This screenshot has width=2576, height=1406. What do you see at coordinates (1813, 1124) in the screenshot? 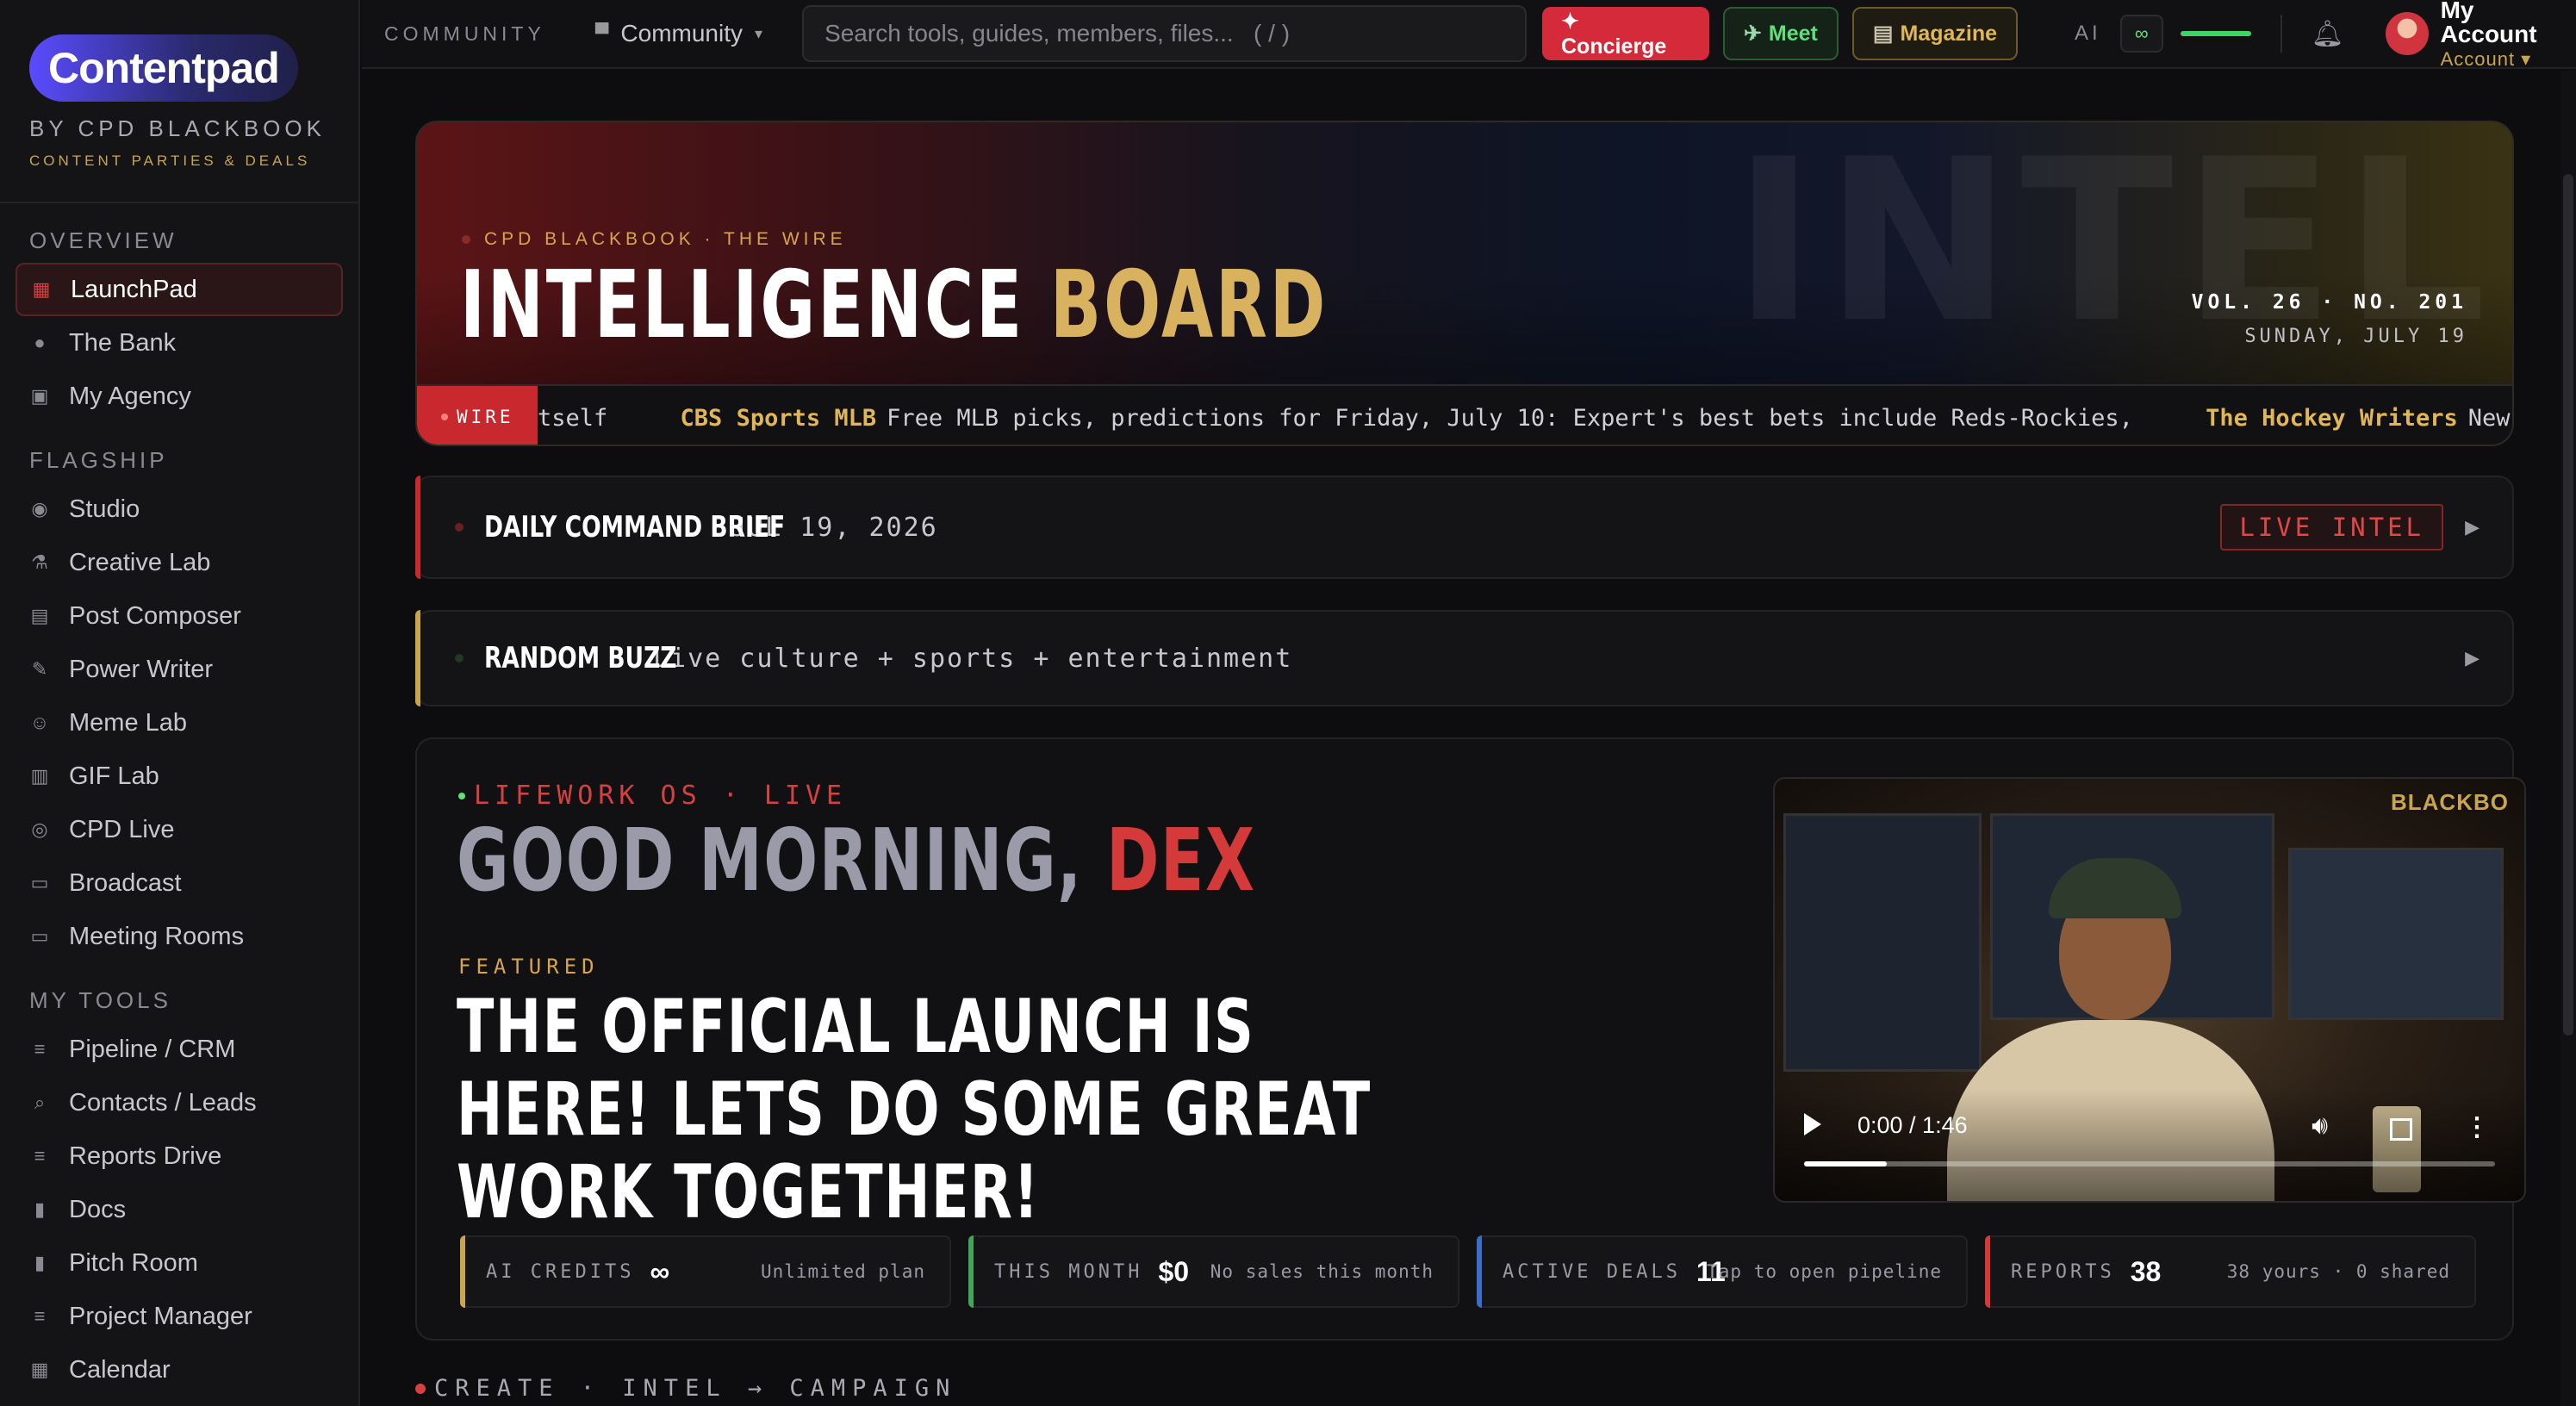
I see `play-icon` at bounding box center [1813, 1124].